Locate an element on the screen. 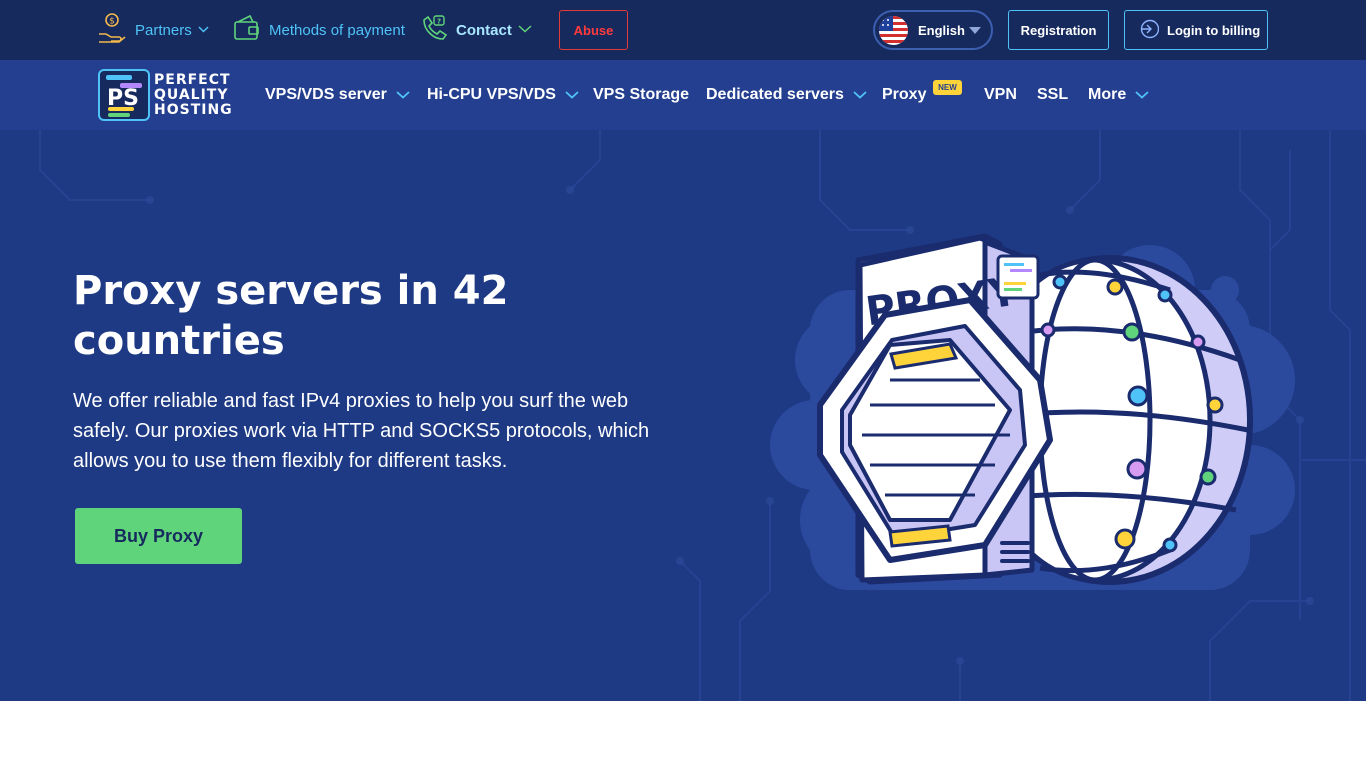 The width and height of the screenshot is (1366, 768). caret-down-icon is located at coordinates (975, 30).